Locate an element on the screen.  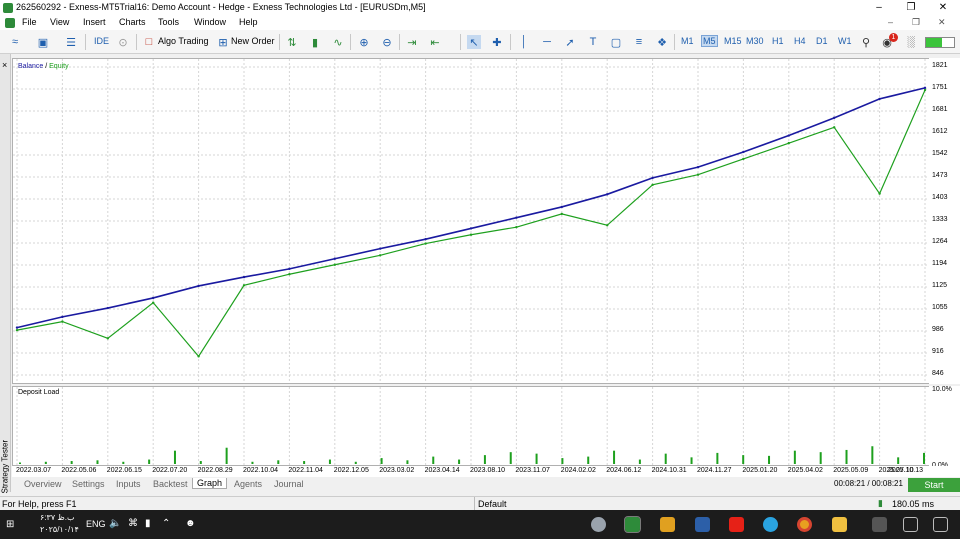
taskbar-app-editor-icon is located at coordinates (702, 524).